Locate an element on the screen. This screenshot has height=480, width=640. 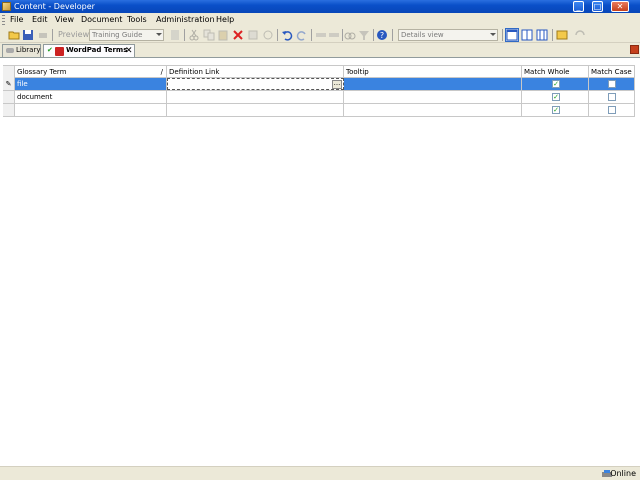
menu-tools: Tools is located at coordinates (137, 20).